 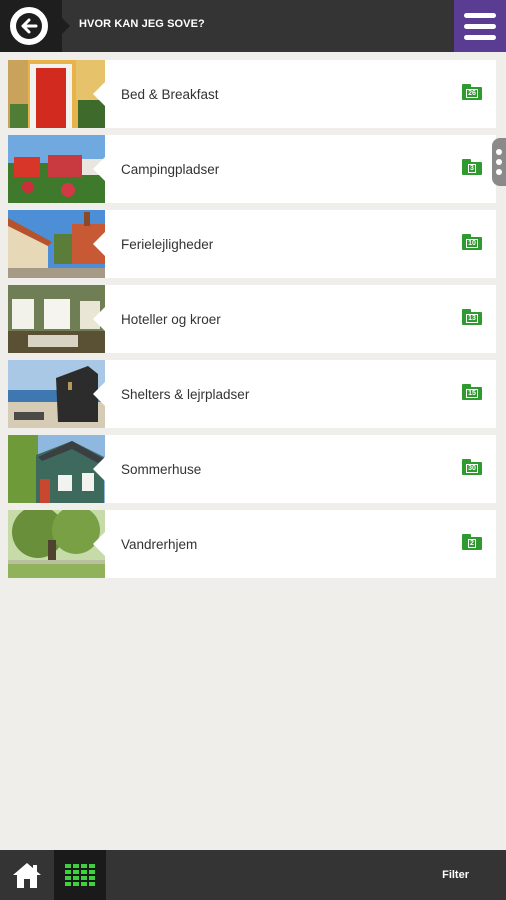 I want to click on folder-count-icon: 2, so click(x=472, y=542).